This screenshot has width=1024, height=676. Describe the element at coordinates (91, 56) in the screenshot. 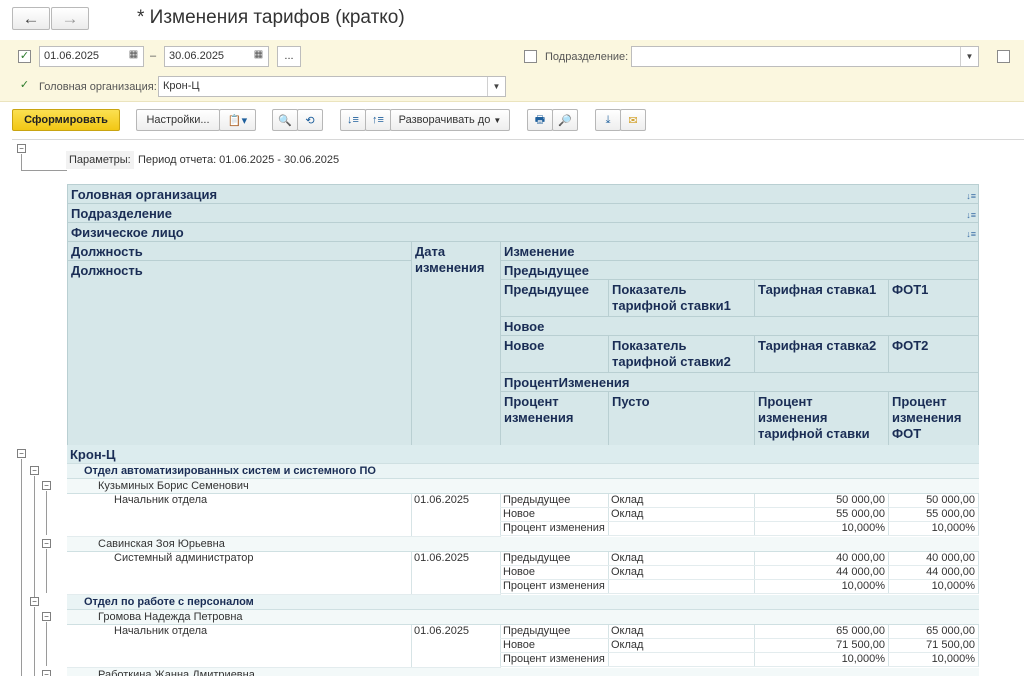

I see `date-from-input: 01.06.2025 ▦` at that location.